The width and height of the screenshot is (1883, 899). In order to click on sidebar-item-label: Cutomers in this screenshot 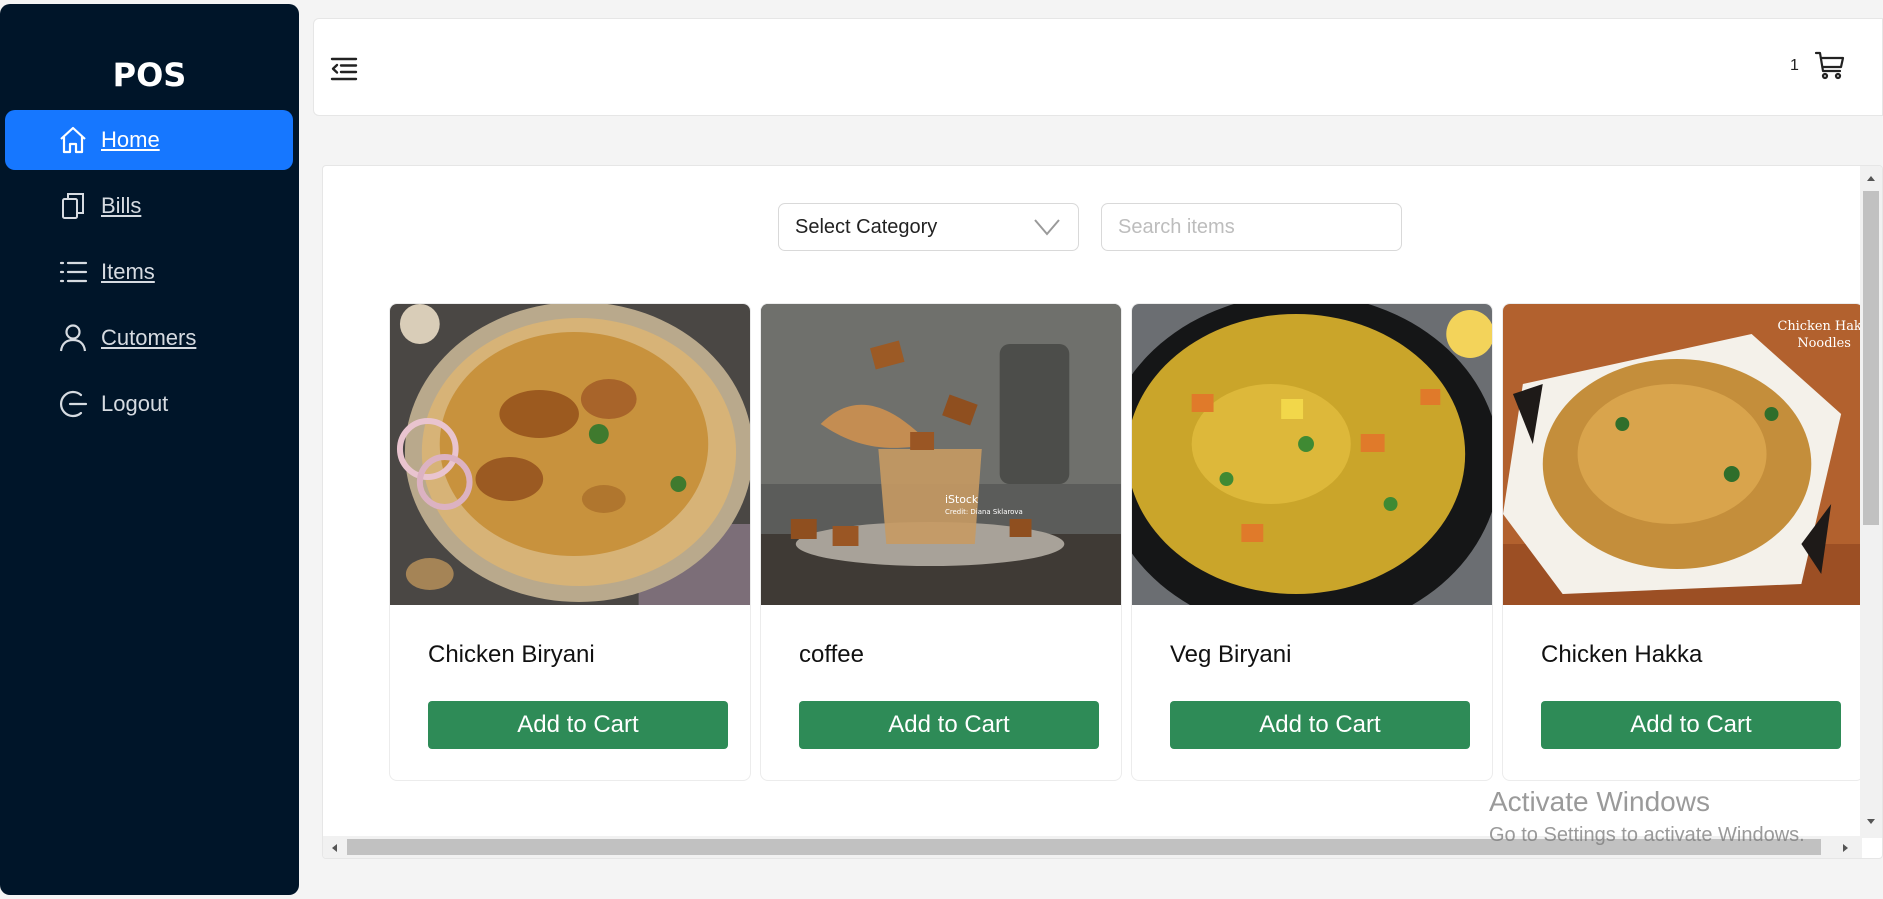, I will do `click(149, 337)`.